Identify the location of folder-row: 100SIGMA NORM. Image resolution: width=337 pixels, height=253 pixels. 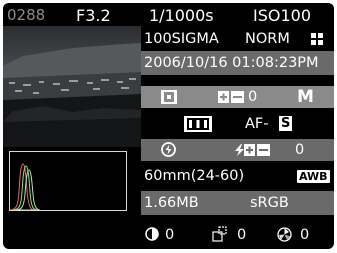
(237, 39).